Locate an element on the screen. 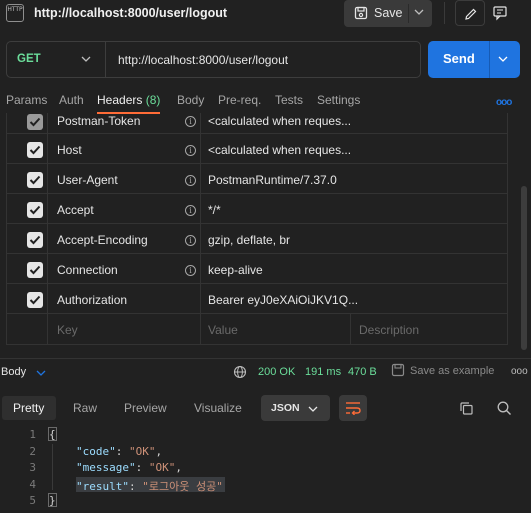 Image resolution: width=531 pixels, height=513 pixels. code-line: "result": "로그아웃 성공" is located at coordinates (149, 486).